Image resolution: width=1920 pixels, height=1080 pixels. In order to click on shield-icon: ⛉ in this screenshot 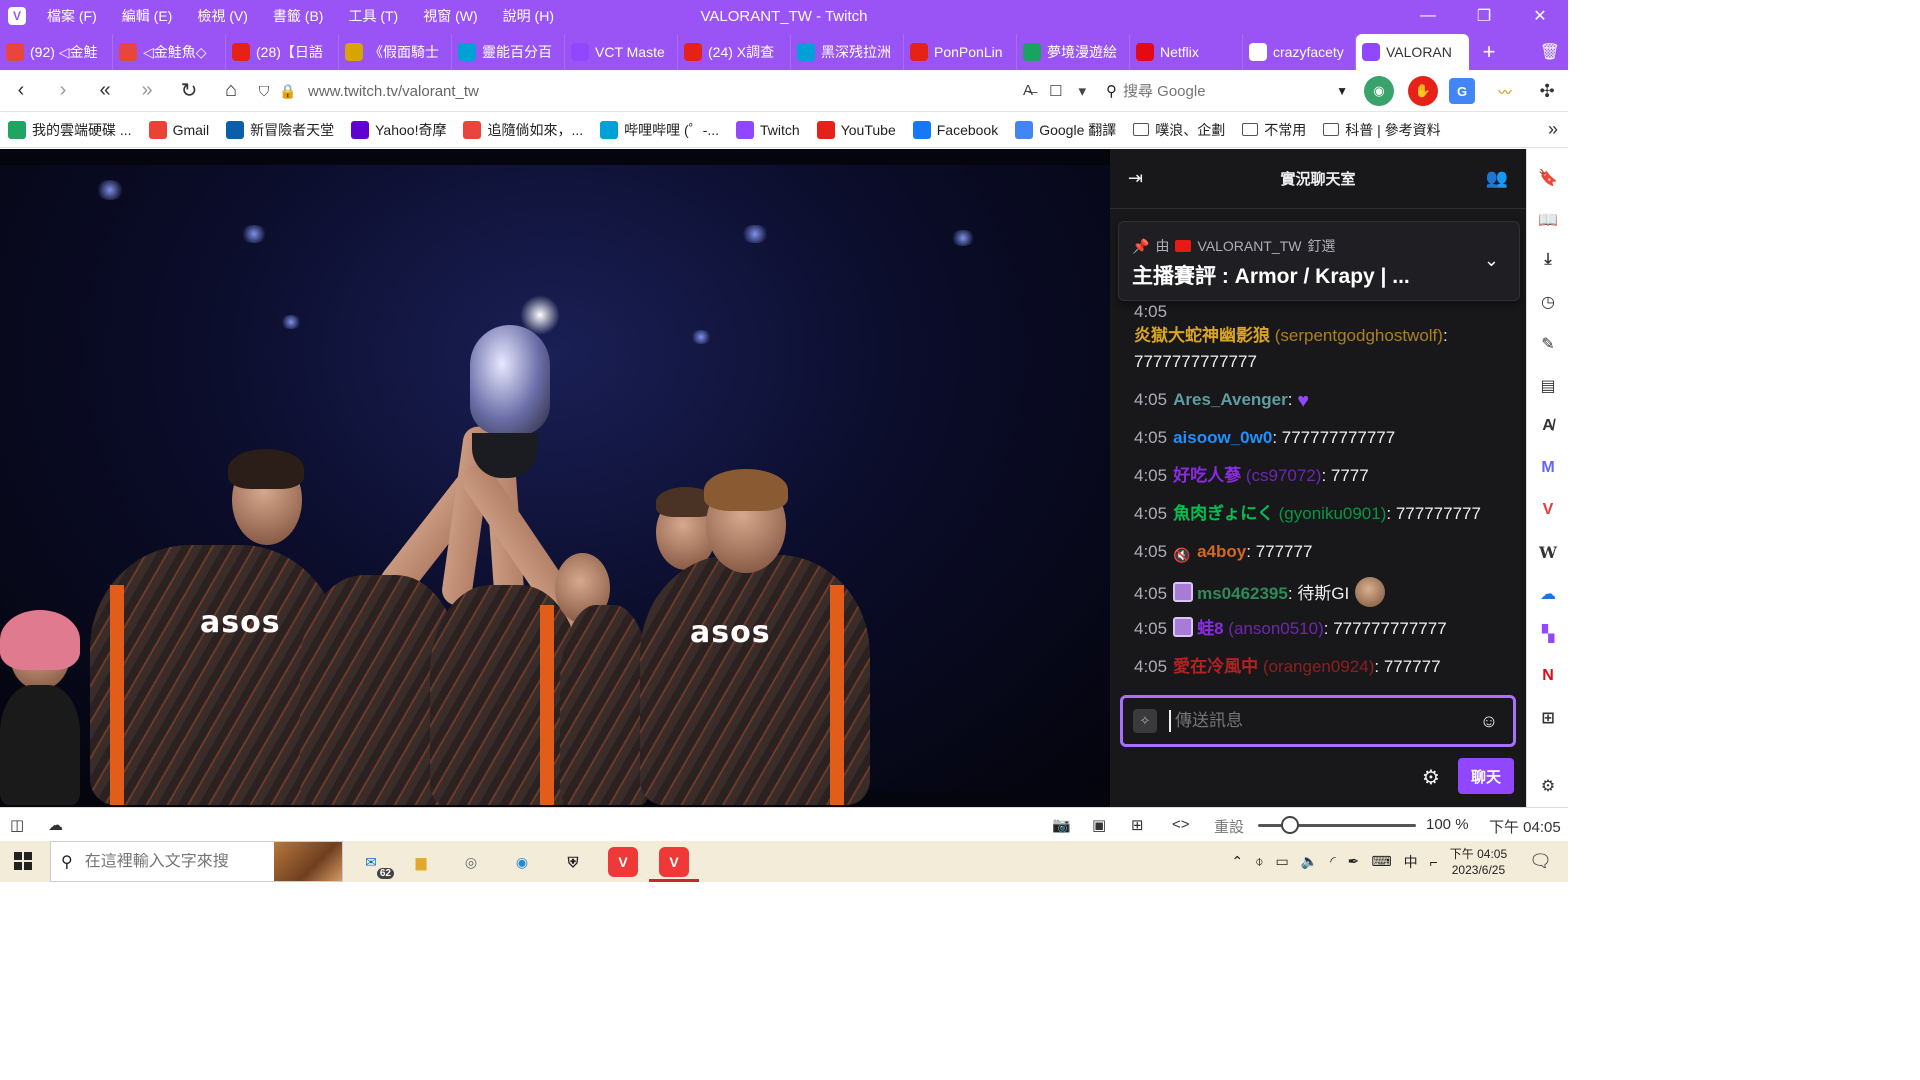, I will do `click(264, 91)`.